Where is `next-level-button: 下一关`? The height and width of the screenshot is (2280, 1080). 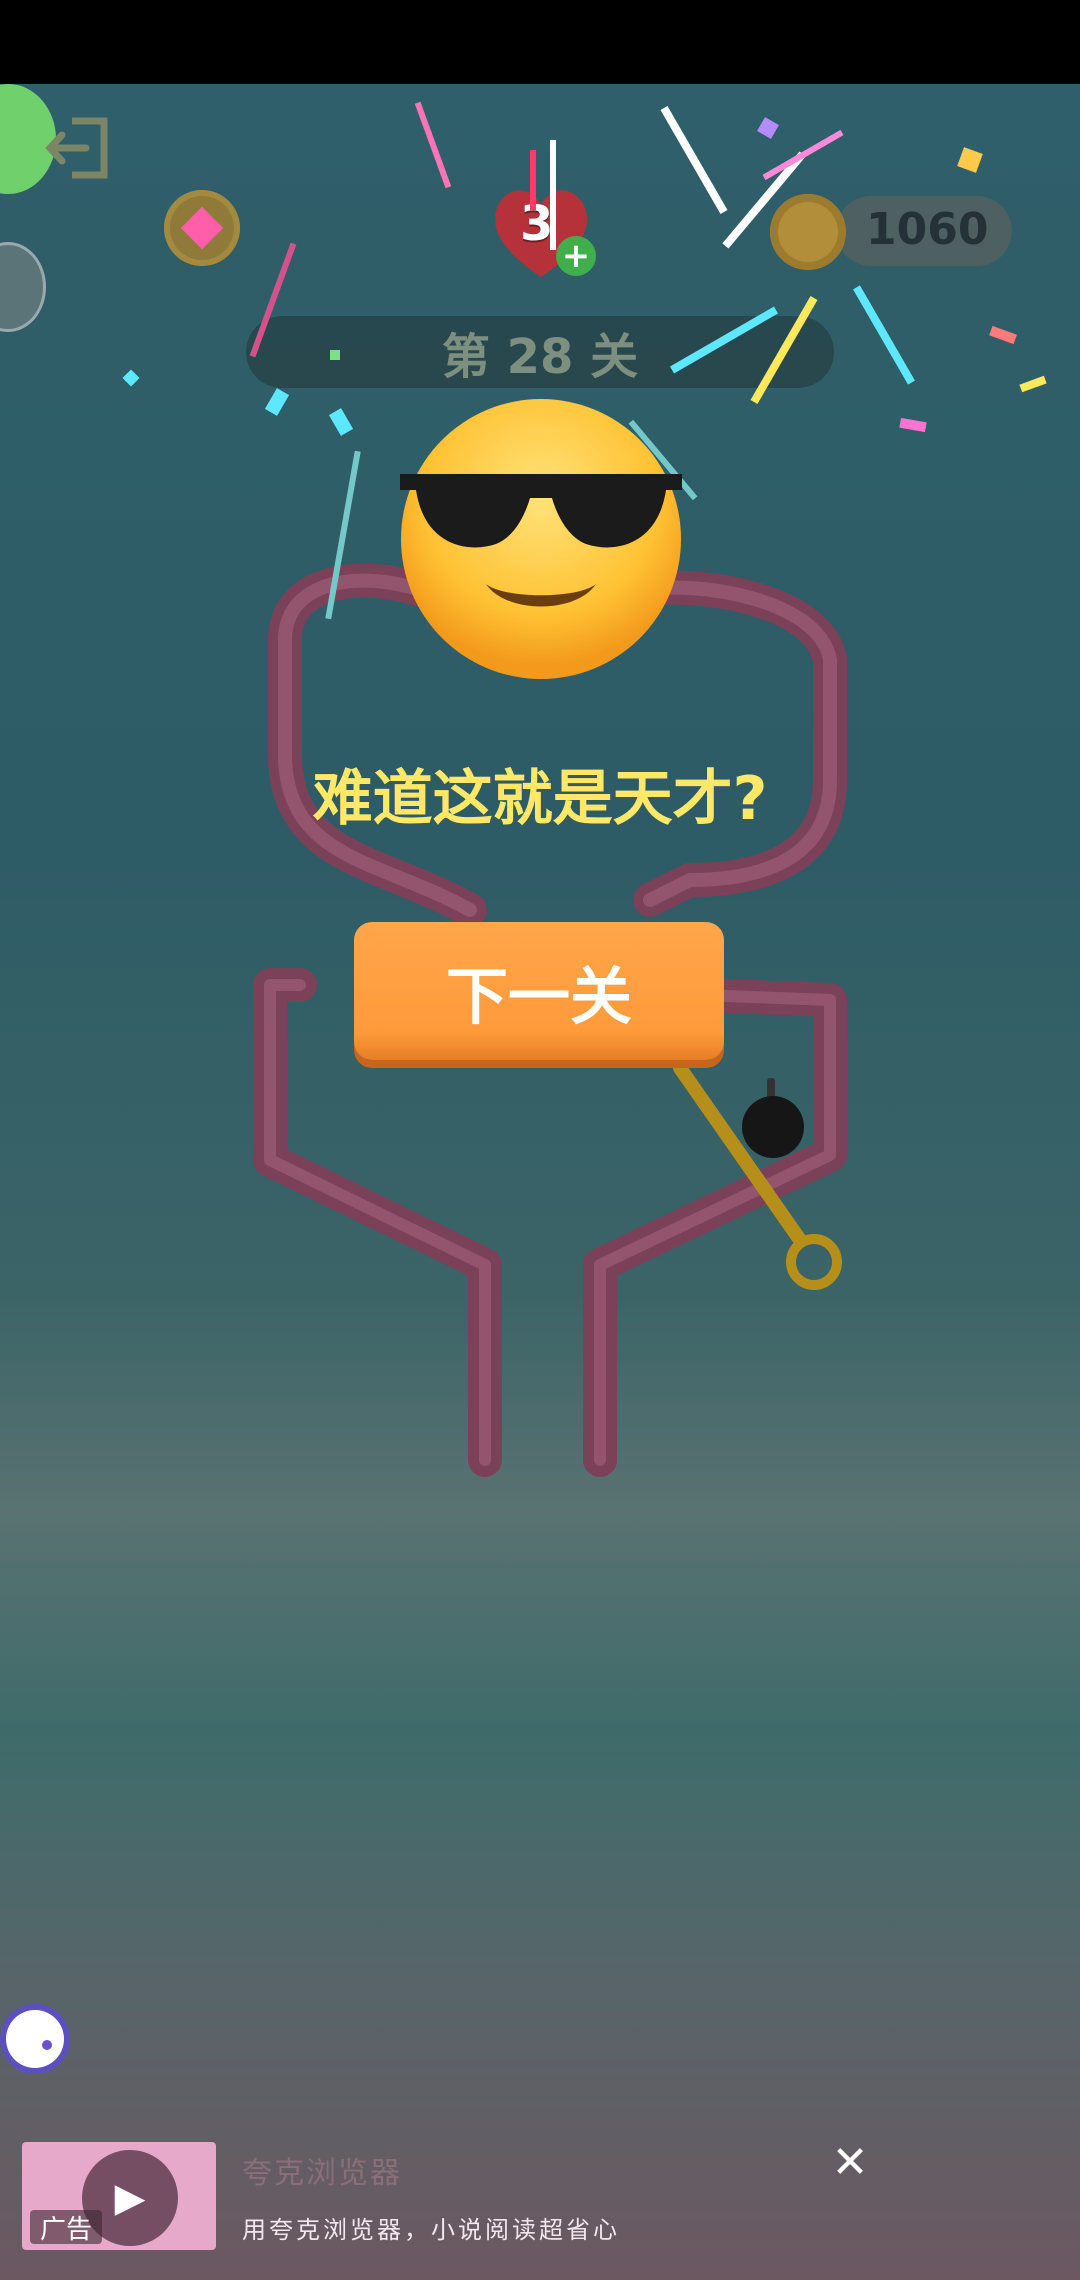 next-level-button: 下一关 is located at coordinates (539, 991).